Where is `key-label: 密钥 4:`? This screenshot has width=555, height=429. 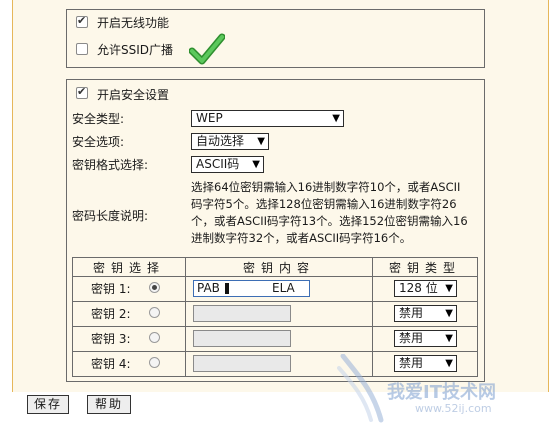
key-label: 密钥 4: is located at coordinates (111, 364).